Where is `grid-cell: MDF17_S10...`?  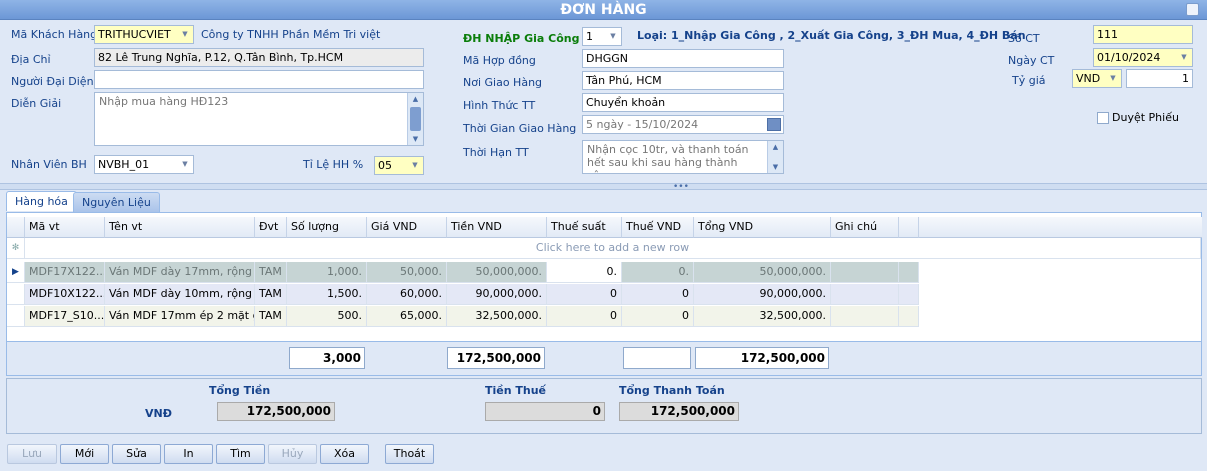 grid-cell: MDF17_S10... is located at coordinates (65, 316).